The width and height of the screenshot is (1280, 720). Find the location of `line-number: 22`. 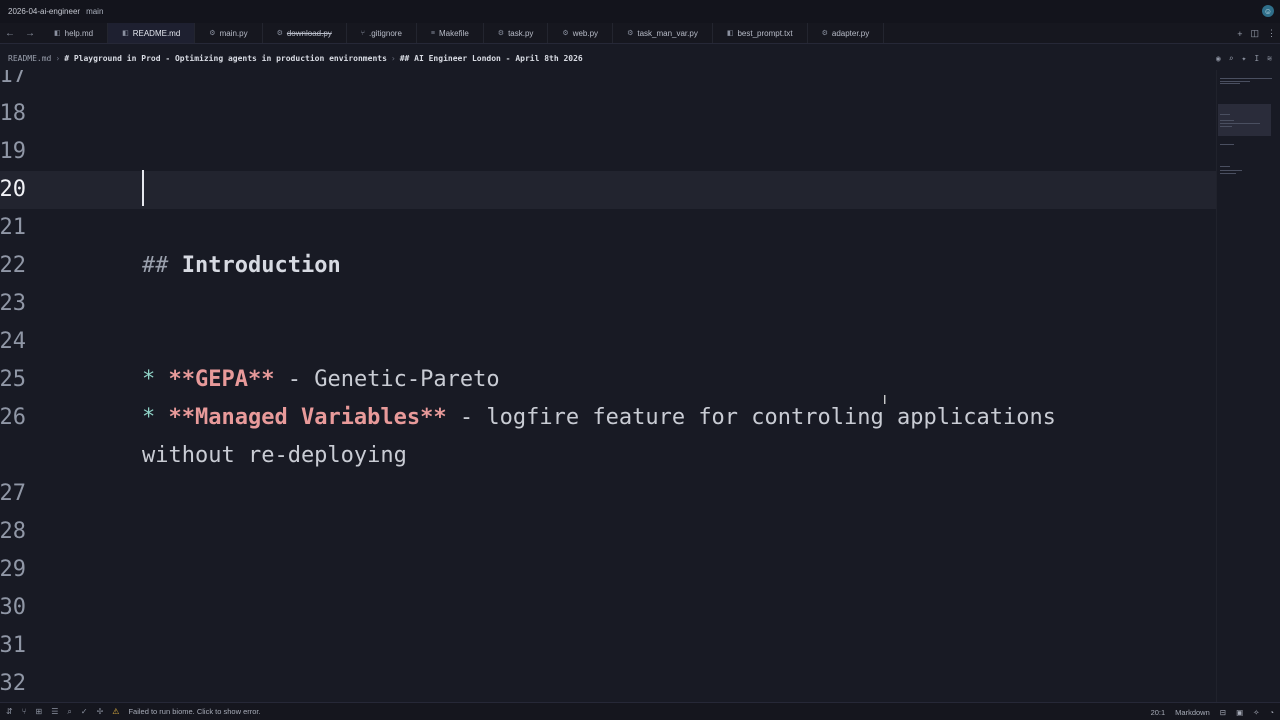

line-number: 22 is located at coordinates (13, 265).